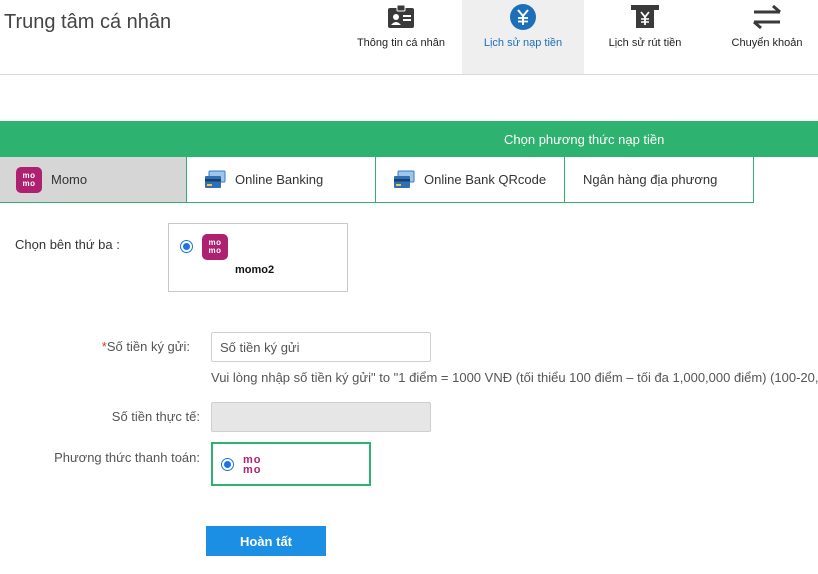 The width and height of the screenshot is (818, 574). What do you see at coordinates (88, 22) in the screenshot?
I see `page-title: Trung tâm cá nhân` at bounding box center [88, 22].